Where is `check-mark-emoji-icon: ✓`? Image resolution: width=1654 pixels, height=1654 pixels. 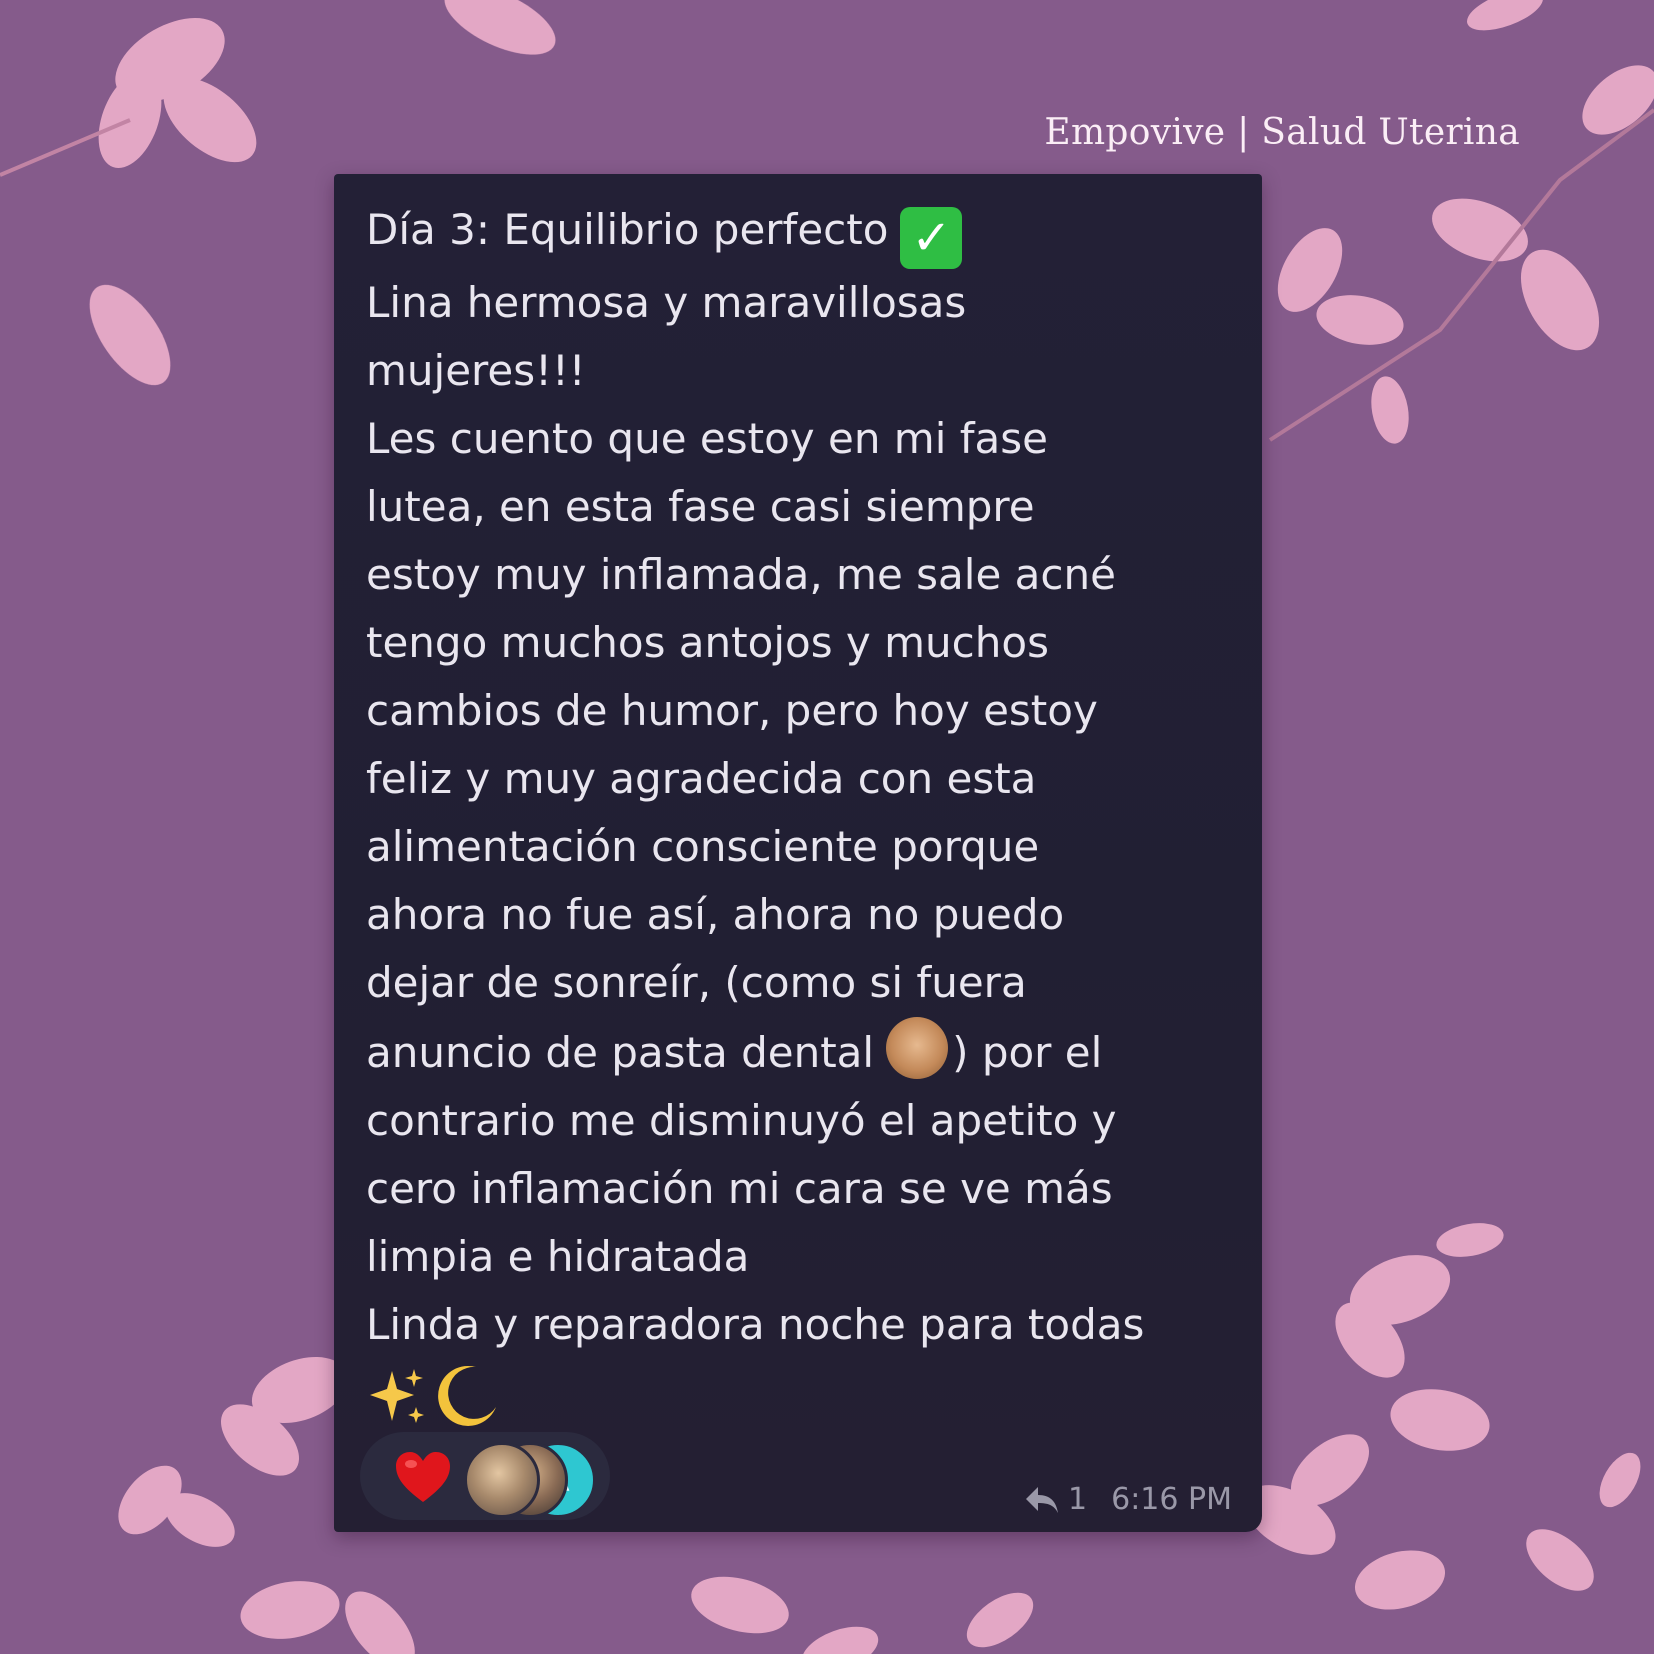
check-mark-emoji-icon: ✓ is located at coordinates (931, 238).